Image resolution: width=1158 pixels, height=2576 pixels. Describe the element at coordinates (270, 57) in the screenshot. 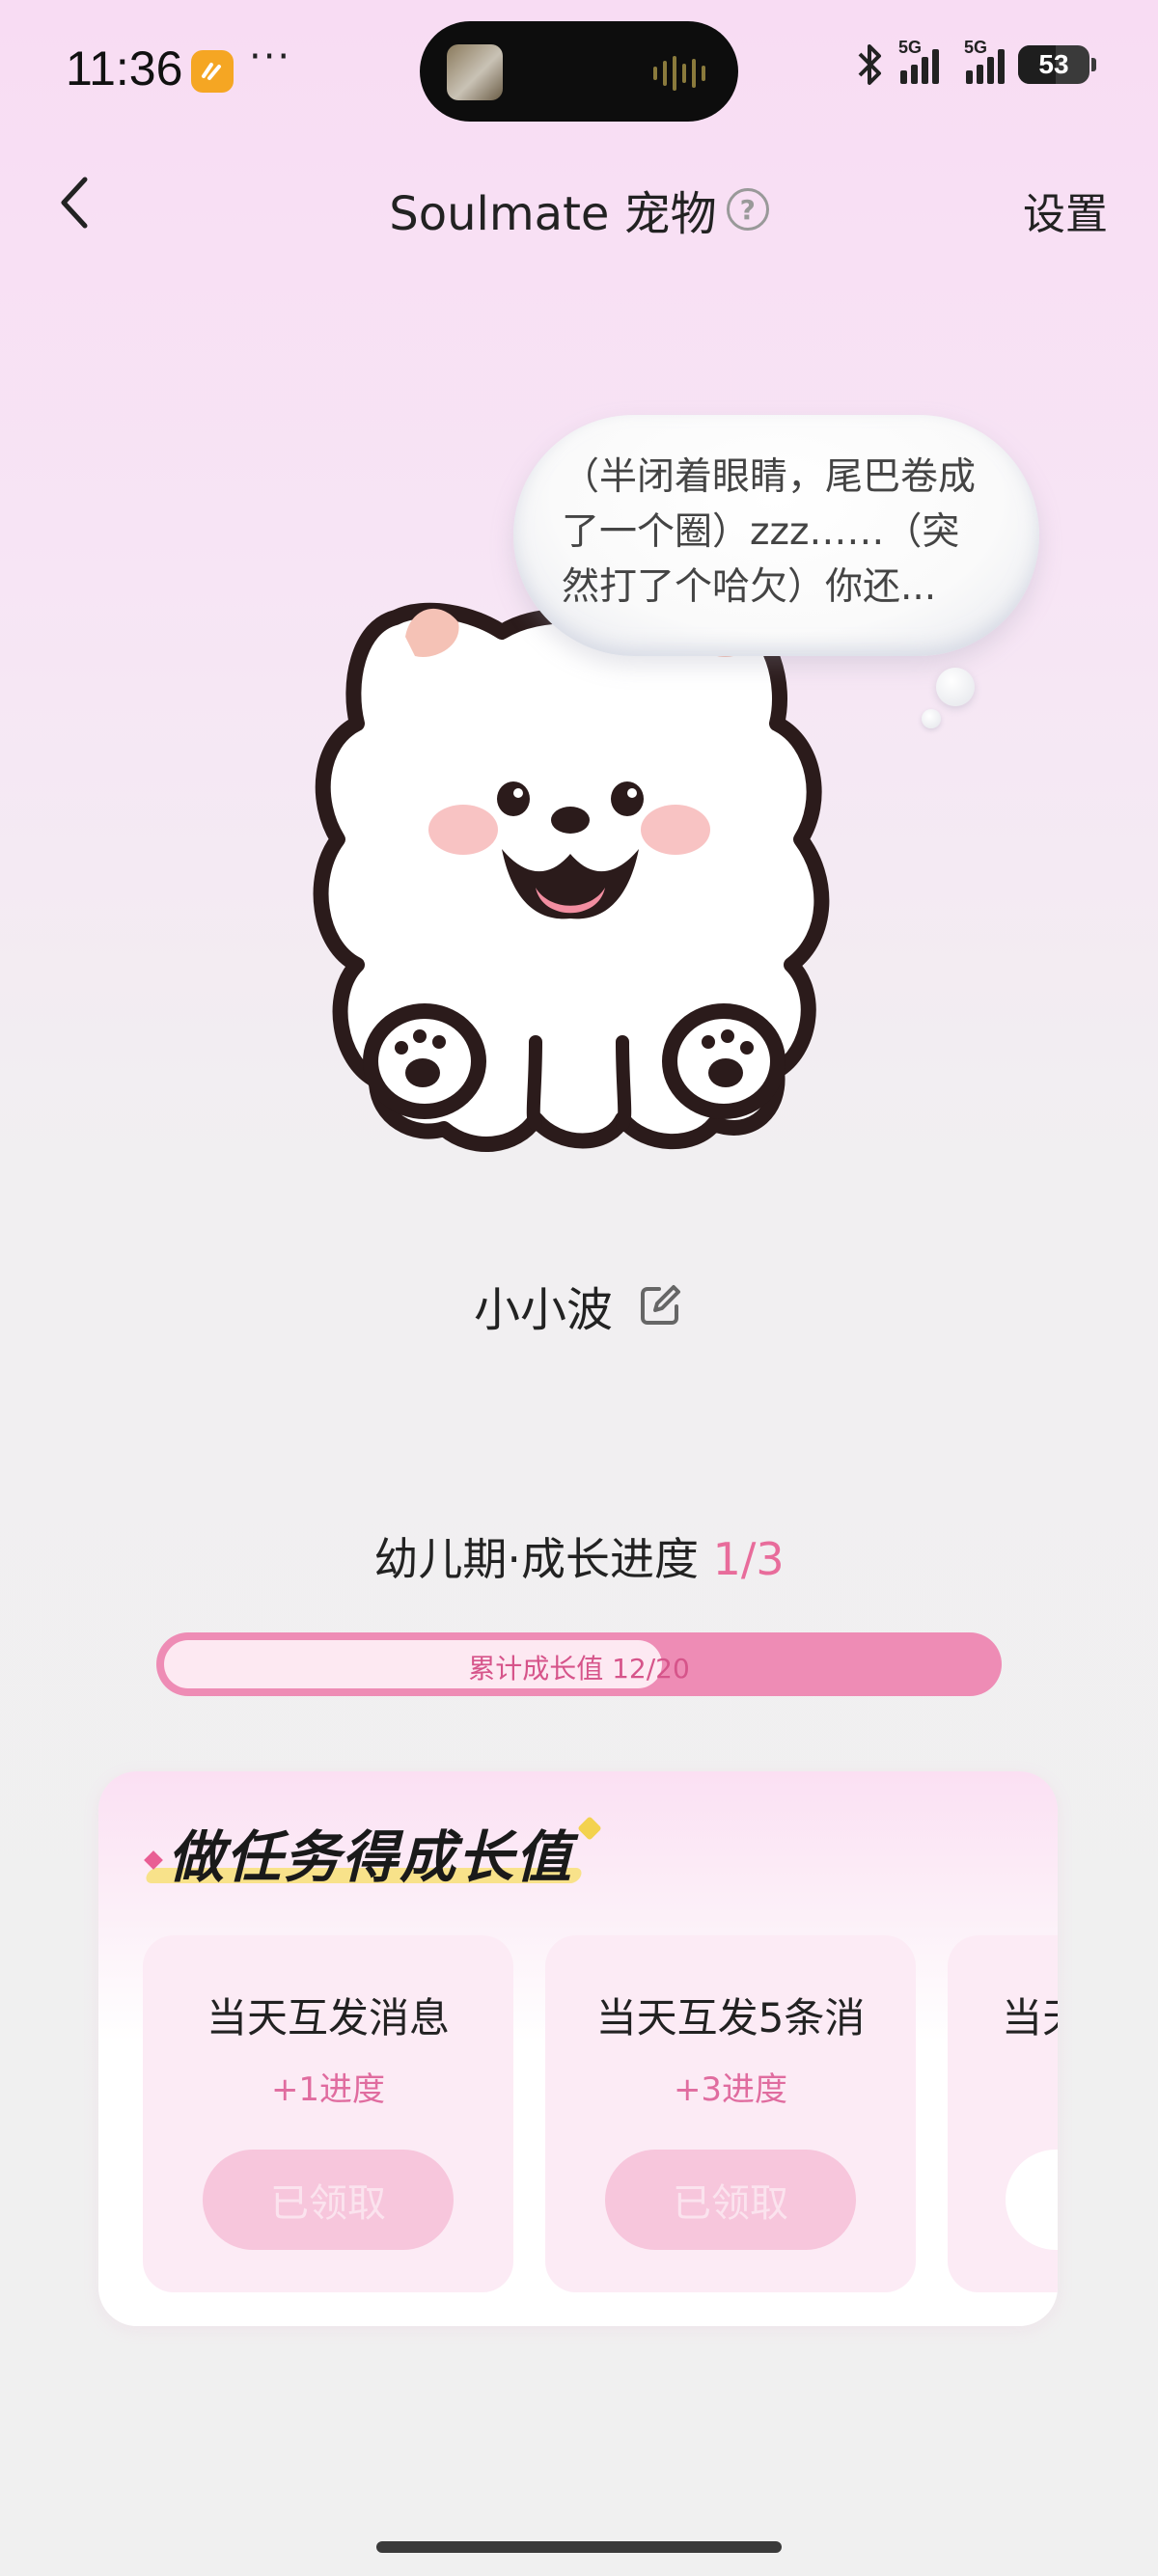

I see `more-notifications-icon: ···` at that location.